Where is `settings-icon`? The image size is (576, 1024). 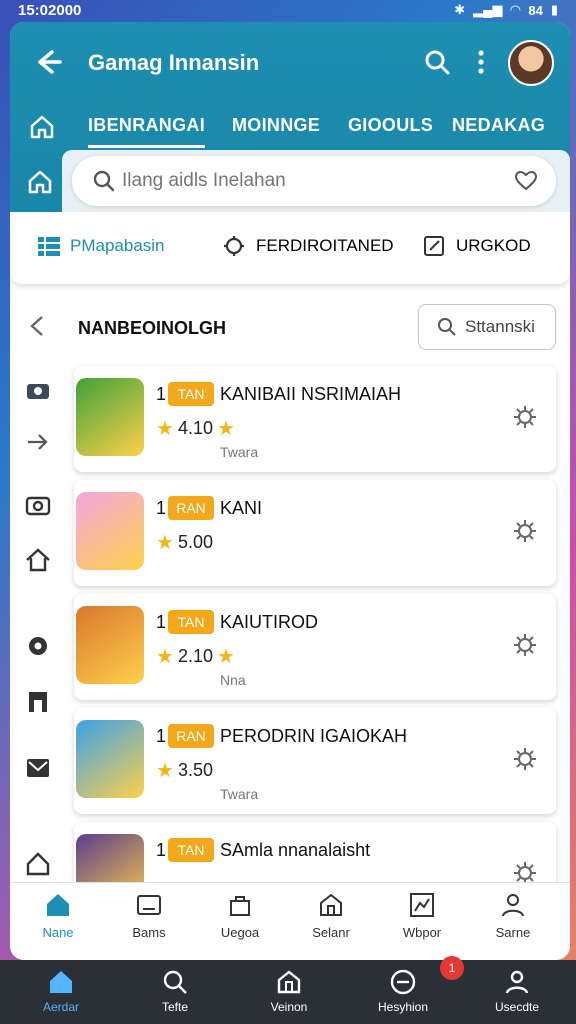
settings-icon is located at coordinates (38, 646).